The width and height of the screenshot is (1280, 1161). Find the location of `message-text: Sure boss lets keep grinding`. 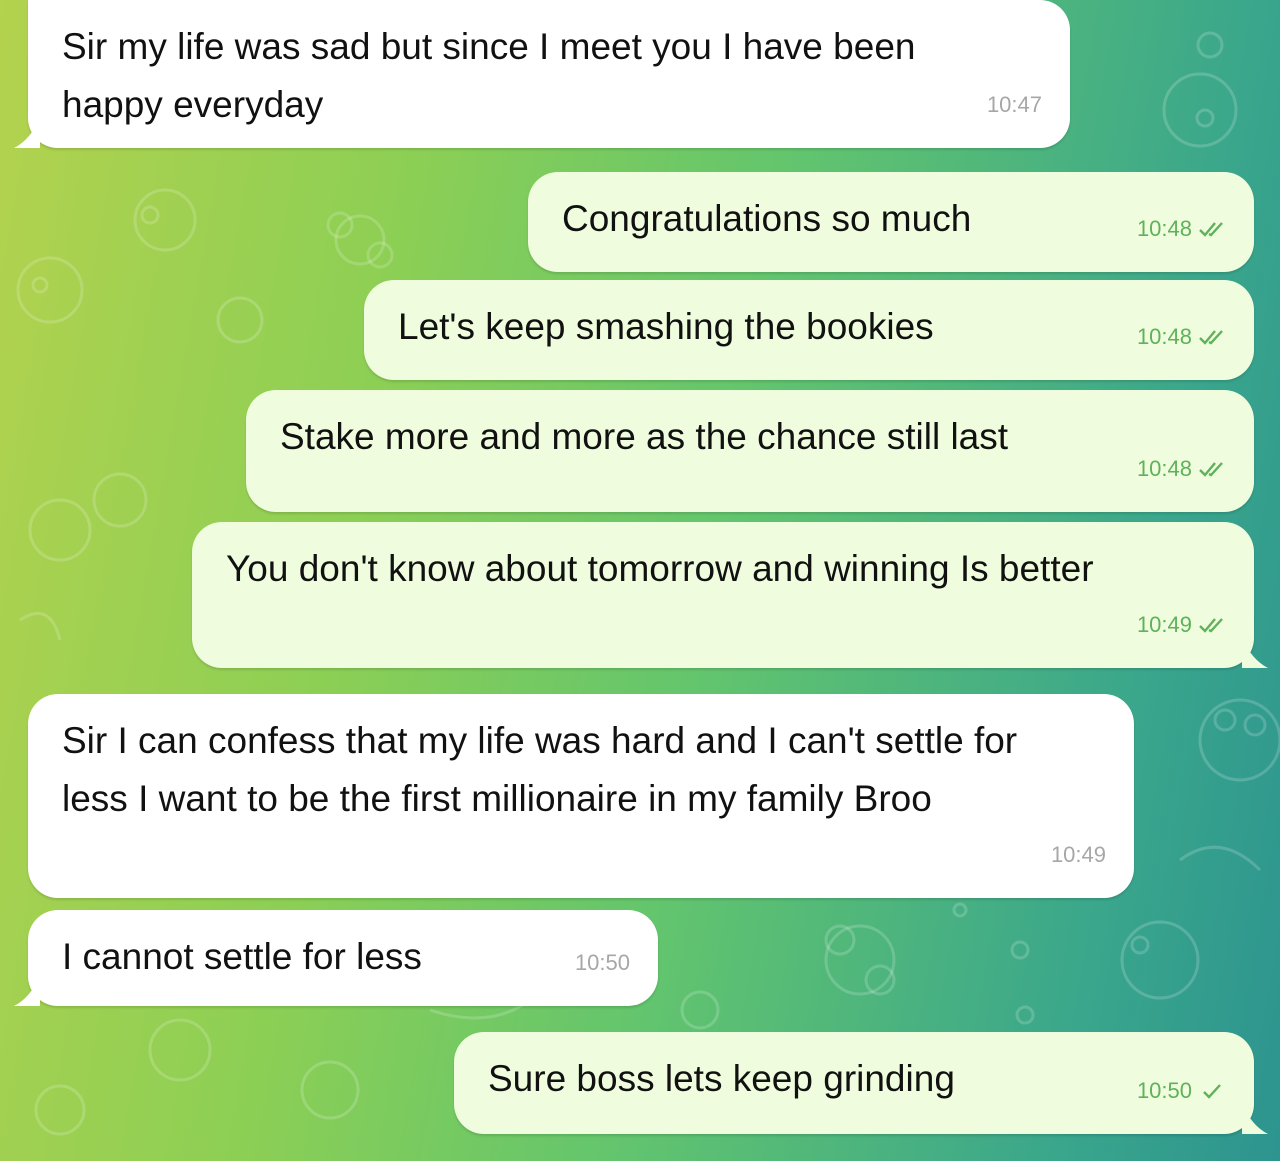

message-text: Sure boss lets keep grinding is located at coordinates (721, 1078).